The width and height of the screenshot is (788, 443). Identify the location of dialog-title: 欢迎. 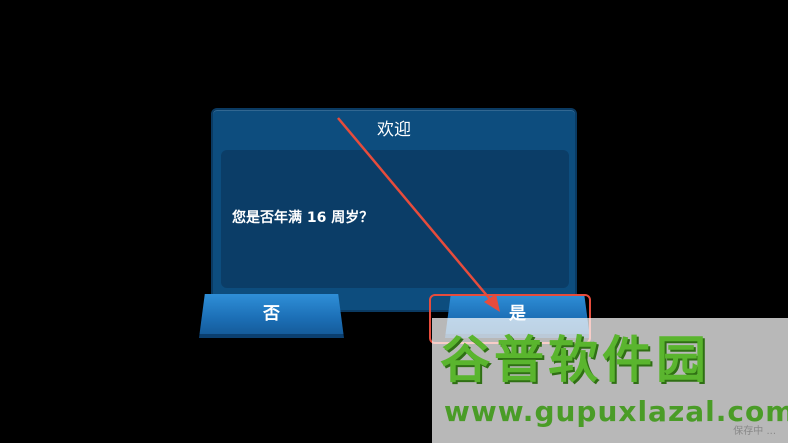
(394, 130).